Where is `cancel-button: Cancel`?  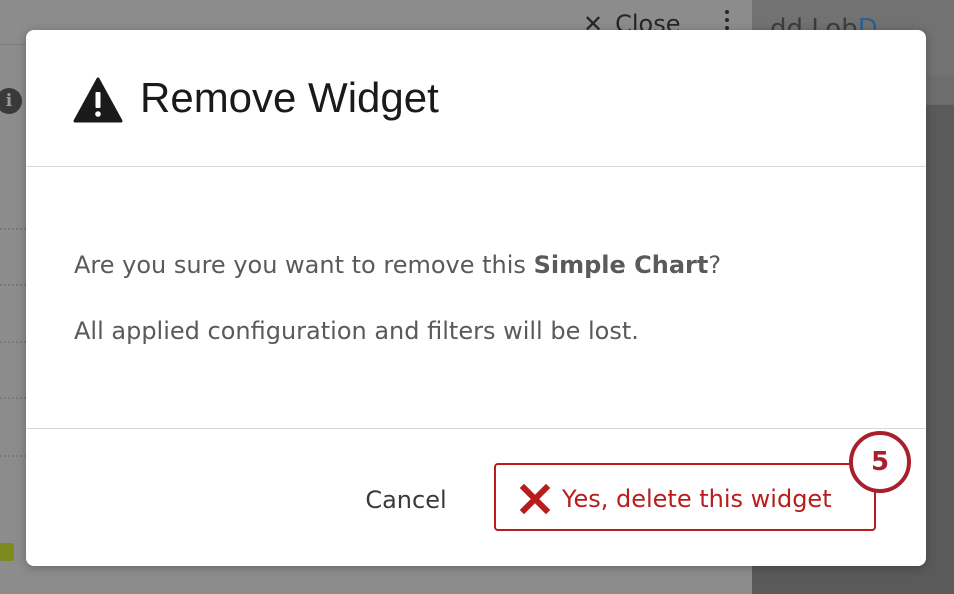
cancel-button: Cancel is located at coordinates (406, 500).